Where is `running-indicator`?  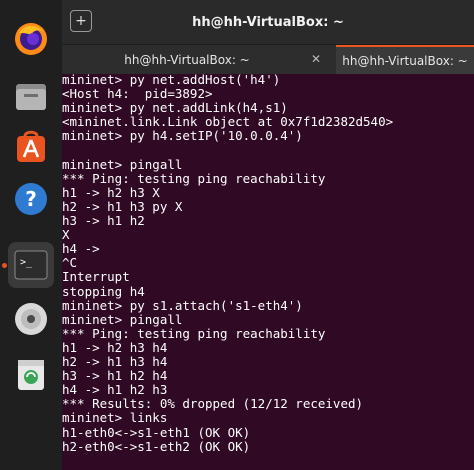
running-indicator is located at coordinates (4, 265).